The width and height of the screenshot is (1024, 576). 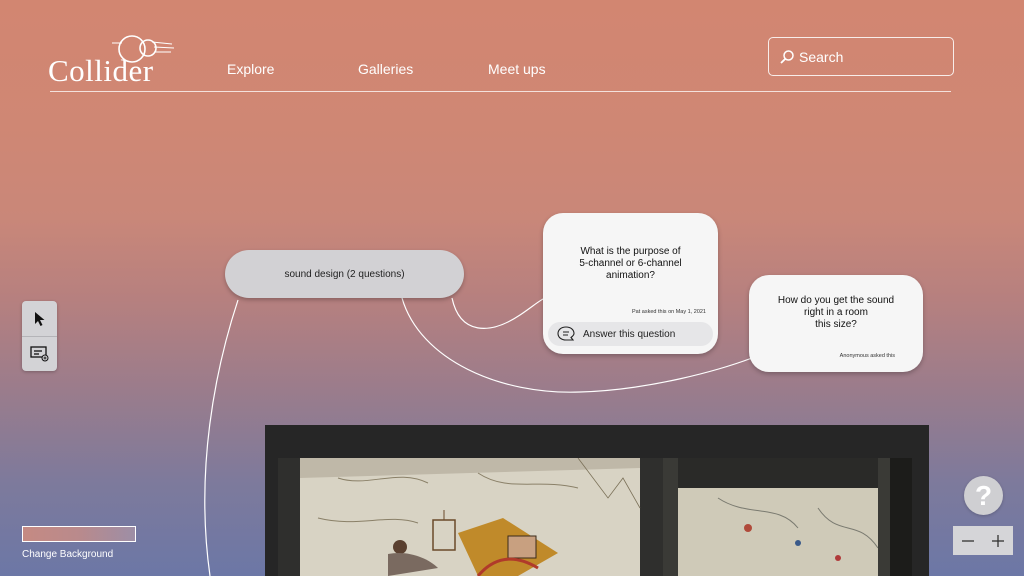 What do you see at coordinates (385, 69) in the screenshot?
I see `nav-galleries: Galleries` at bounding box center [385, 69].